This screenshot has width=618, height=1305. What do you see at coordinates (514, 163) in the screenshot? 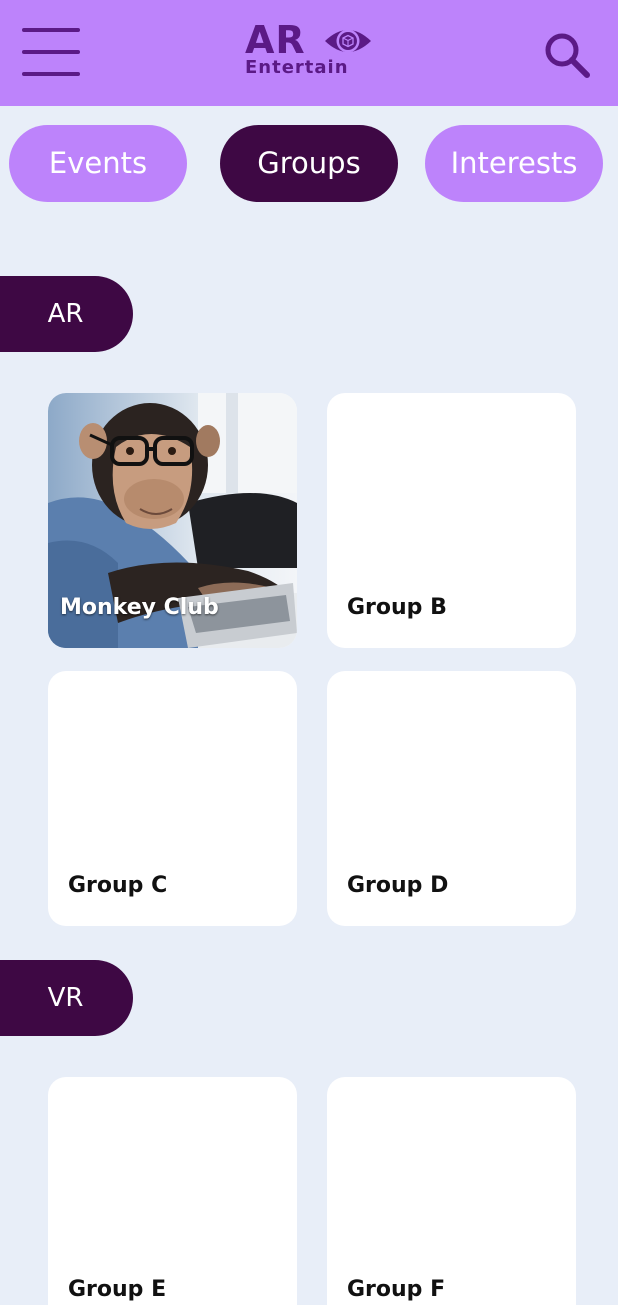
I see `tab-interests: Interests` at bounding box center [514, 163].